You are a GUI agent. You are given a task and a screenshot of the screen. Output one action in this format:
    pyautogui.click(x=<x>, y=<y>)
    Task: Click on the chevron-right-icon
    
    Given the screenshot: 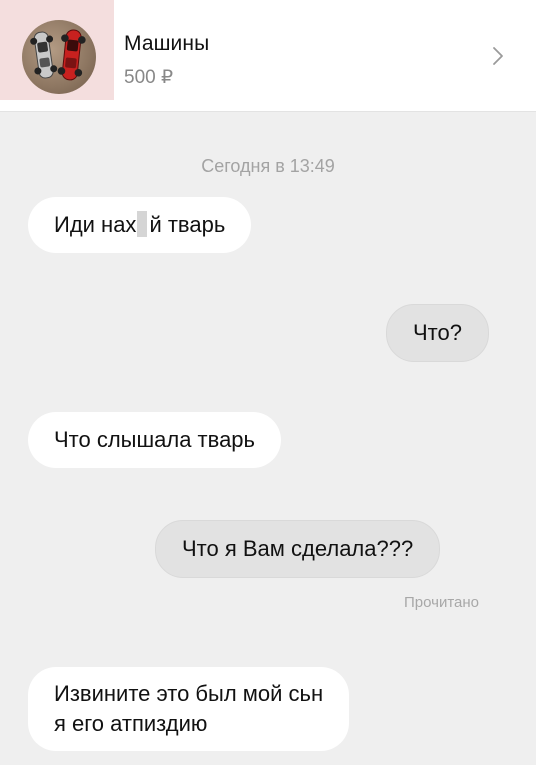 What is the action you would take?
    pyautogui.click(x=498, y=56)
    